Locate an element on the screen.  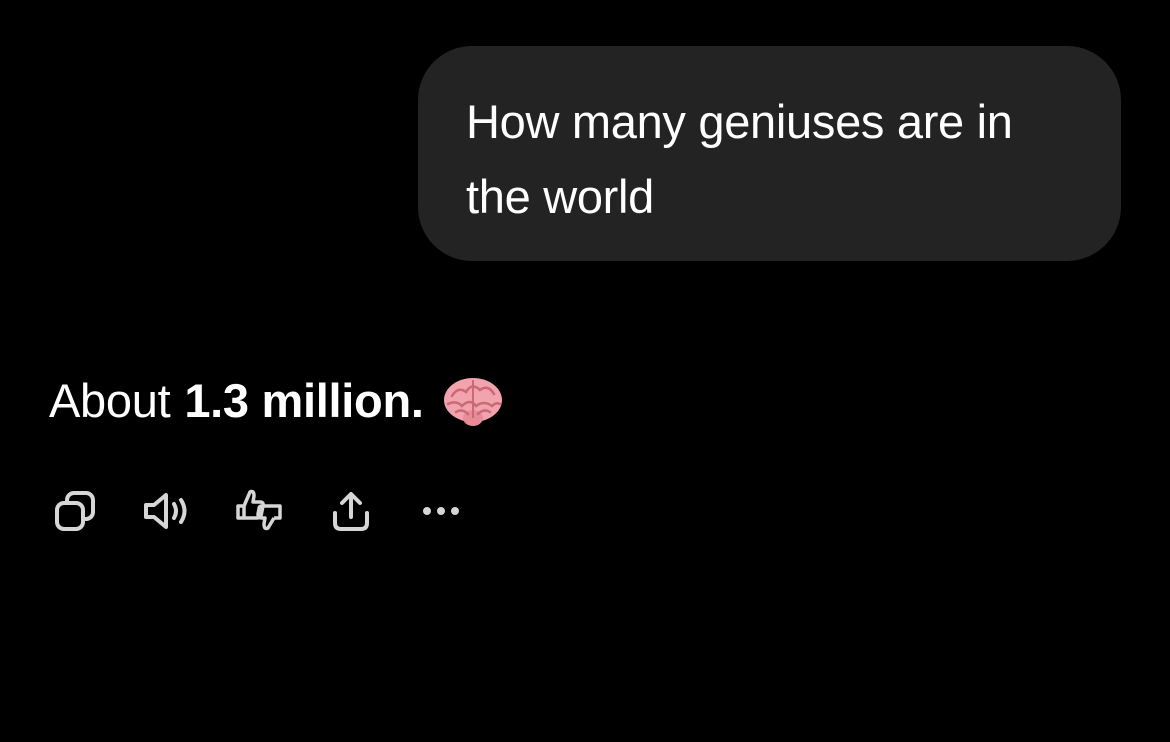
share-icon is located at coordinates (351, 511).